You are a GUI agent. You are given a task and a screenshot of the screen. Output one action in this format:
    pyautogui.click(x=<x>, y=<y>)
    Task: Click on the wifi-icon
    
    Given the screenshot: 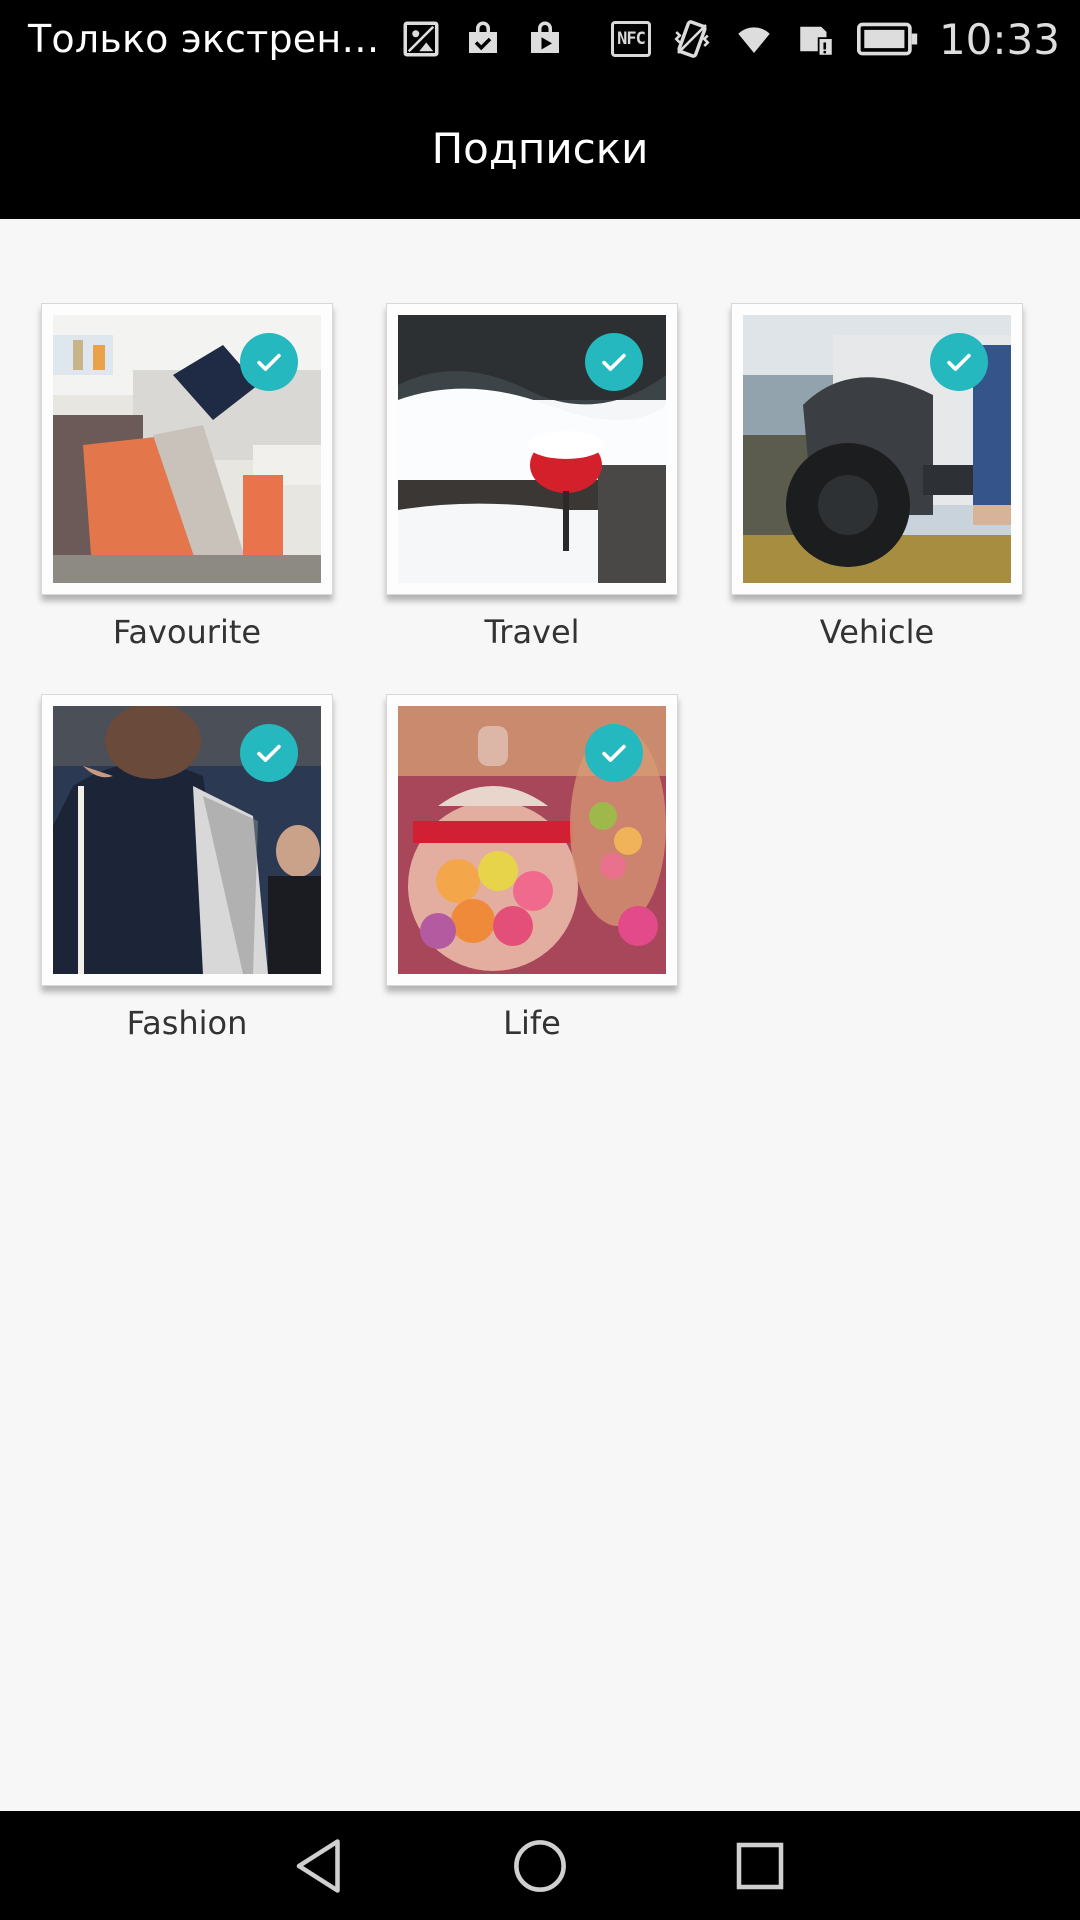 What is the action you would take?
    pyautogui.click(x=754, y=39)
    